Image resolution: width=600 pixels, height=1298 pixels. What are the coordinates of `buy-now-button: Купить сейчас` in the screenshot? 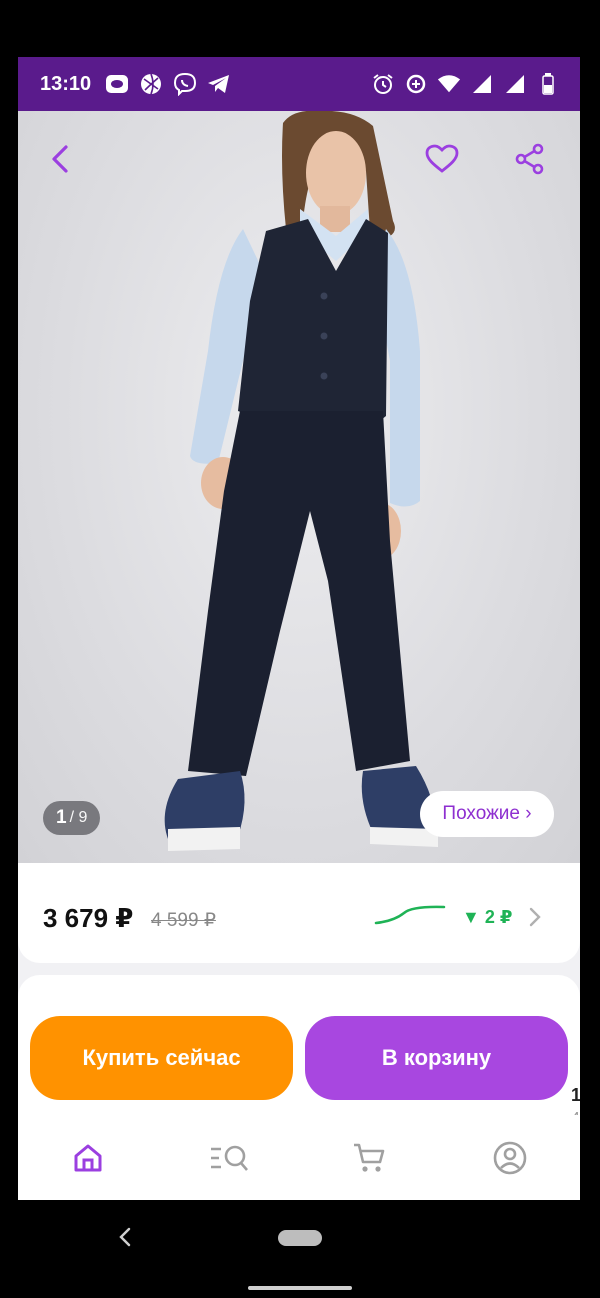 It's located at (161, 1058).